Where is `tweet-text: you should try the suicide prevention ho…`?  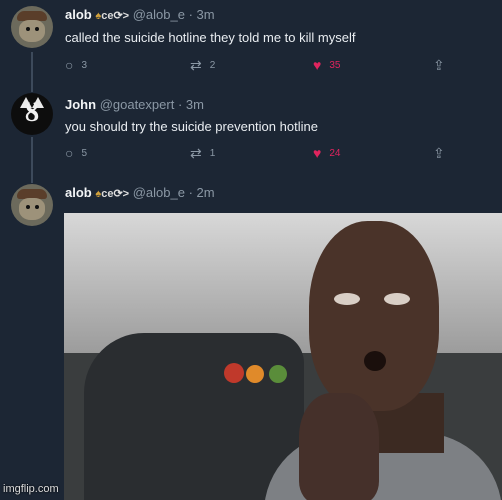
tweet-text: you should try the suicide prevention ho… is located at coordinates (191, 126).